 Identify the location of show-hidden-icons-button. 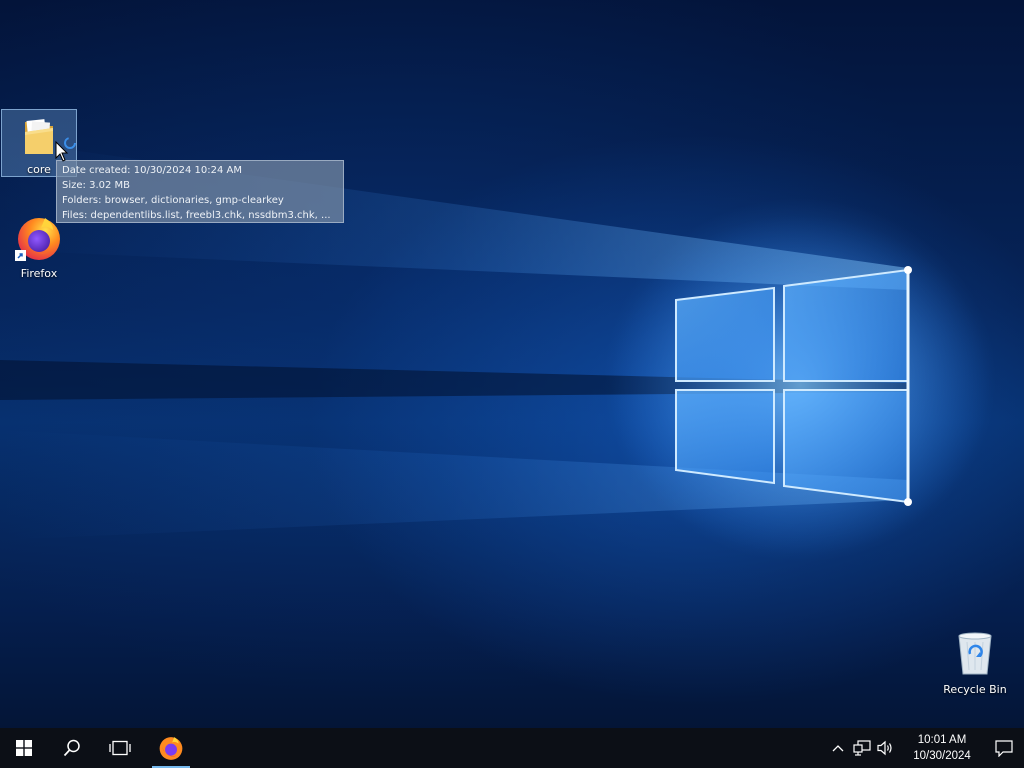
(838, 748).